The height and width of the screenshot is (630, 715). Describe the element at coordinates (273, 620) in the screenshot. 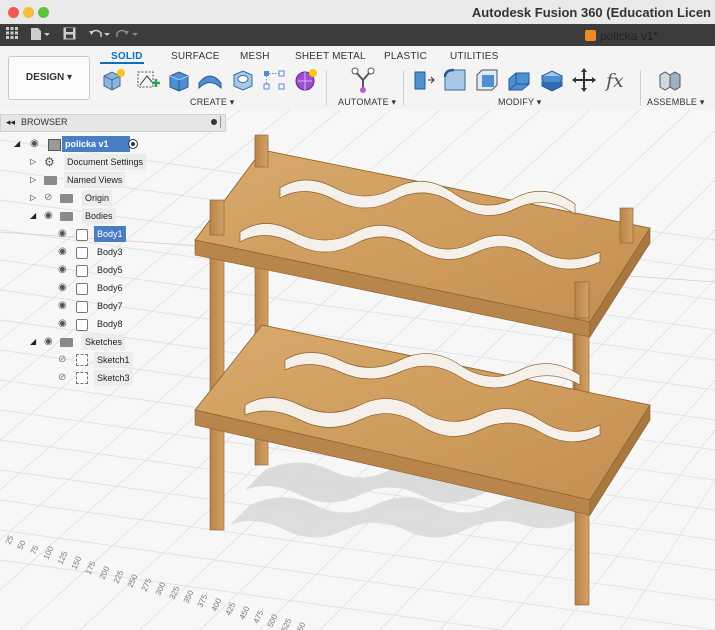

I see `ruler-label: 500` at that location.